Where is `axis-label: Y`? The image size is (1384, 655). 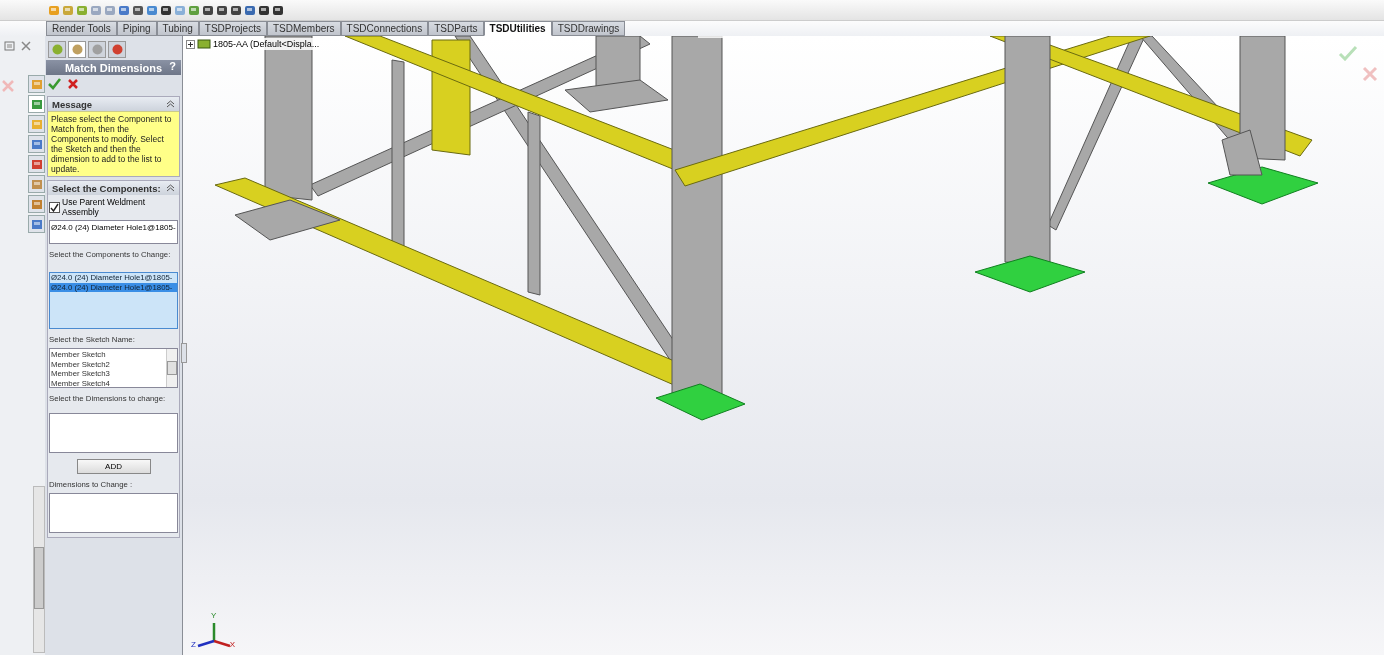
axis-label: Y is located at coordinates (214, 615).